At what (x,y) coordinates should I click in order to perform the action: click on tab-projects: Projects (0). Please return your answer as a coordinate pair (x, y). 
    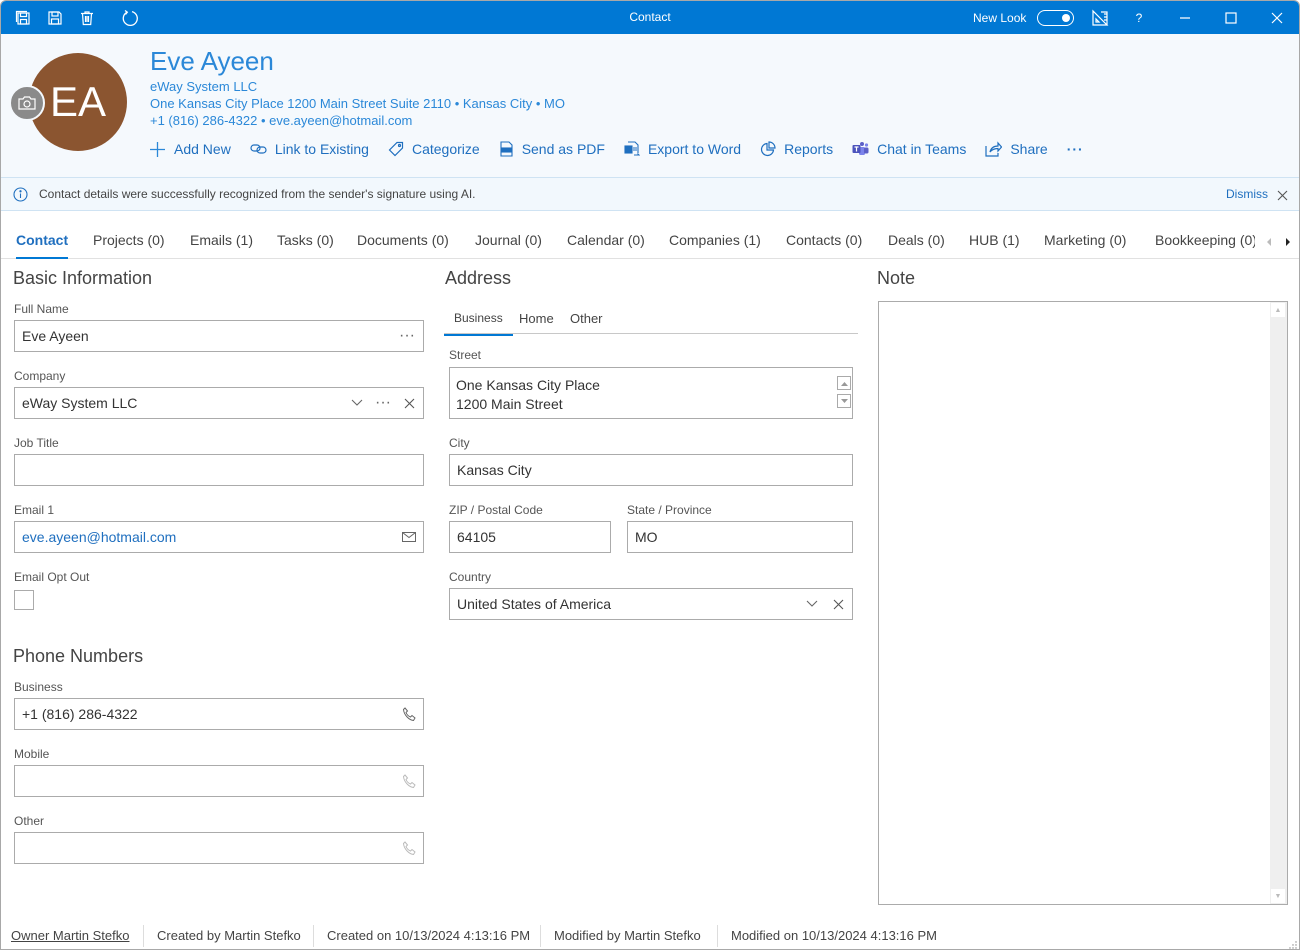
    Looking at the image, I should click on (129, 240).